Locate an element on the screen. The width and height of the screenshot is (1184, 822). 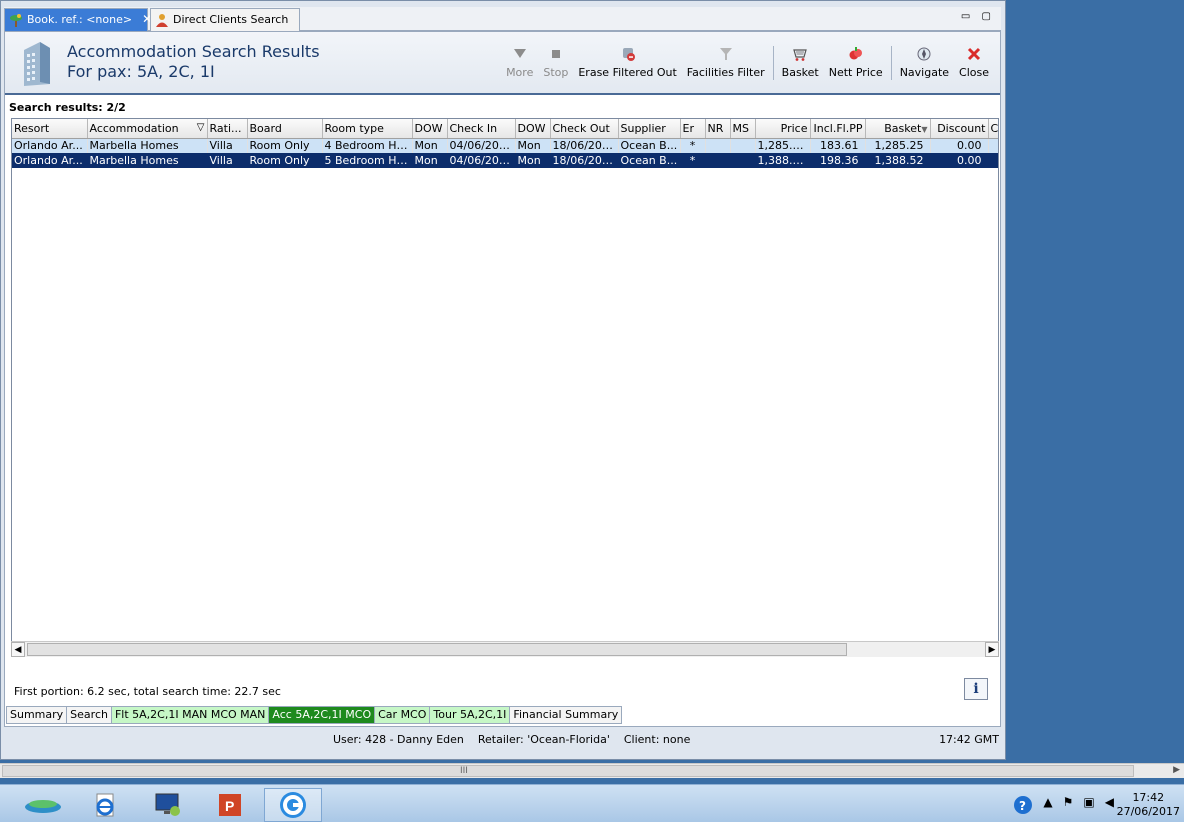
window-horizontal-scrollbar: III ▶ is located at coordinates (592, 770).